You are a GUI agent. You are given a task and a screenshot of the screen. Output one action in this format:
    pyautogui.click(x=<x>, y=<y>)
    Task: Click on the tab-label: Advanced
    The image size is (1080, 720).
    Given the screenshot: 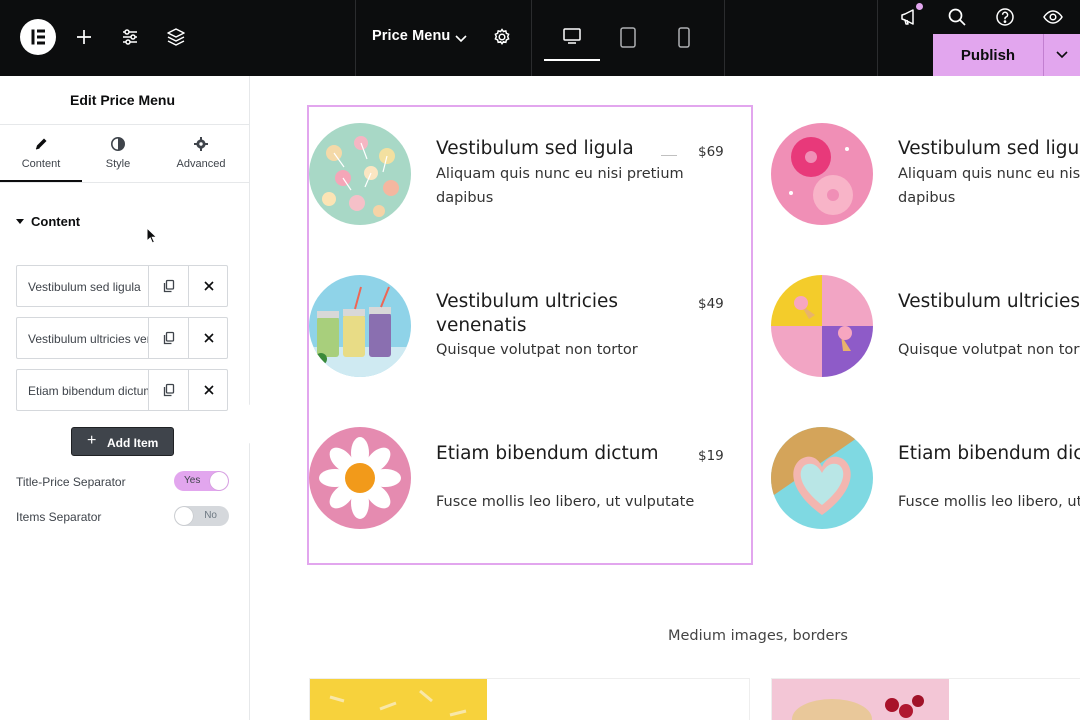 What is the action you would take?
    pyautogui.click(x=201, y=164)
    